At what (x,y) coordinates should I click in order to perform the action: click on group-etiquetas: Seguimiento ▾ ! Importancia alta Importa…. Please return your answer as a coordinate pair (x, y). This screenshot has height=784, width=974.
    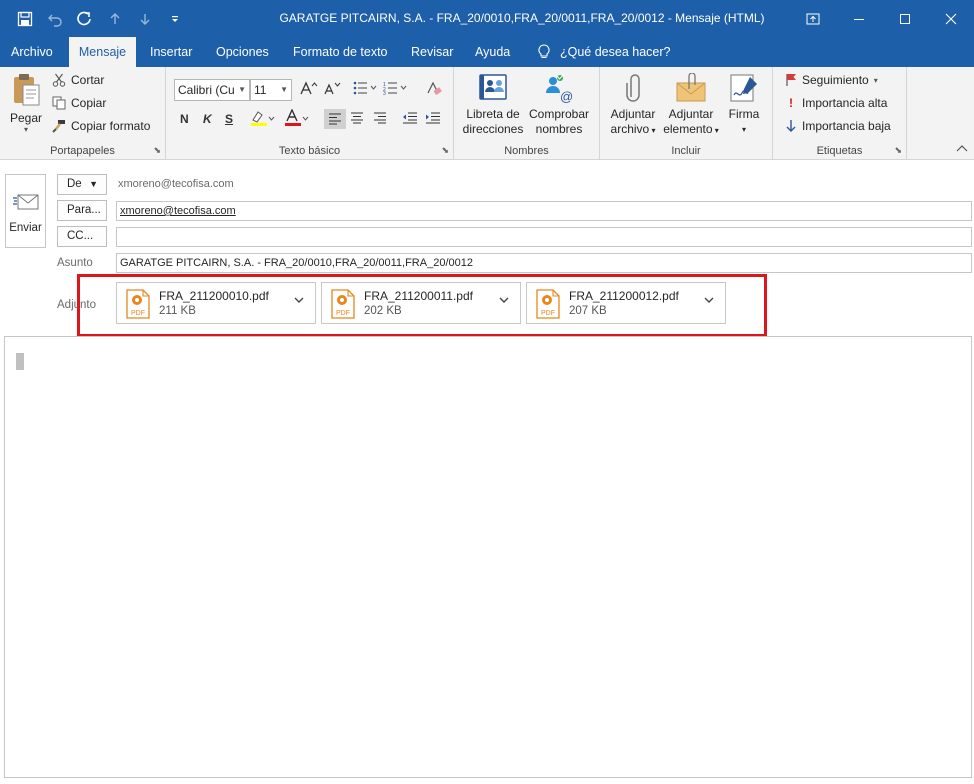
    Looking at the image, I should click on (840, 113).